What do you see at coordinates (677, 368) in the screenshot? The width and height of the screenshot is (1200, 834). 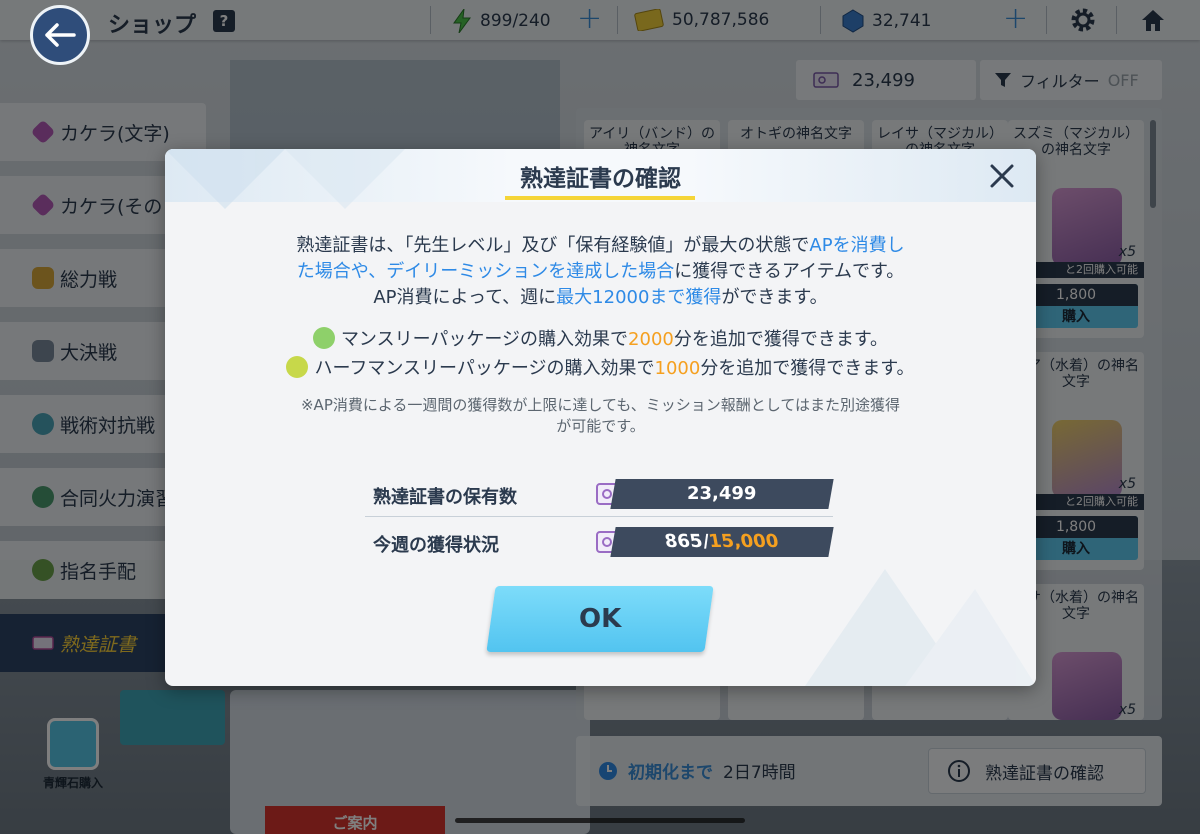 I see `bonus-amount: 1000` at bounding box center [677, 368].